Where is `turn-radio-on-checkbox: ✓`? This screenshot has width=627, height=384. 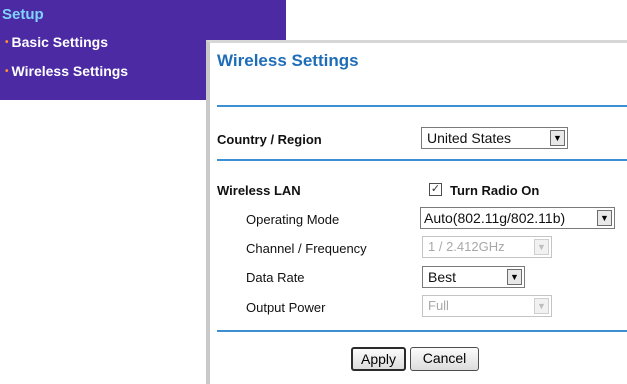
turn-radio-on-checkbox: ✓ is located at coordinates (435, 189).